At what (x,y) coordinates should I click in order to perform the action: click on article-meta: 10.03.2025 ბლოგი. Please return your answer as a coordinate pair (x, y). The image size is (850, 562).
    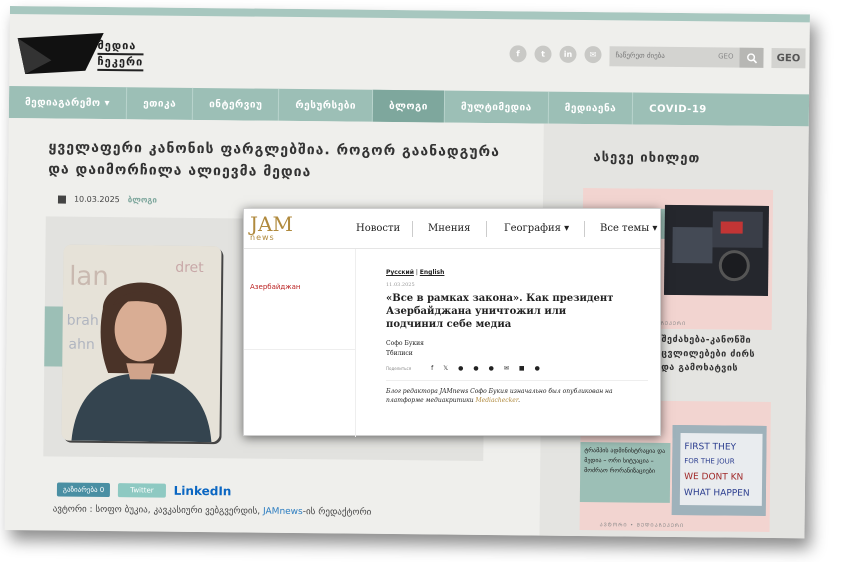
    Looking at the image, I should click on (107, 199).